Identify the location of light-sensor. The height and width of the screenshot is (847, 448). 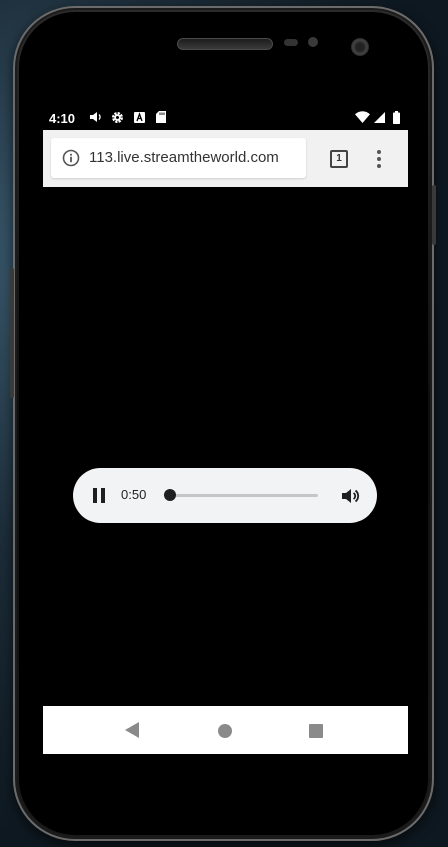
(313, 42).